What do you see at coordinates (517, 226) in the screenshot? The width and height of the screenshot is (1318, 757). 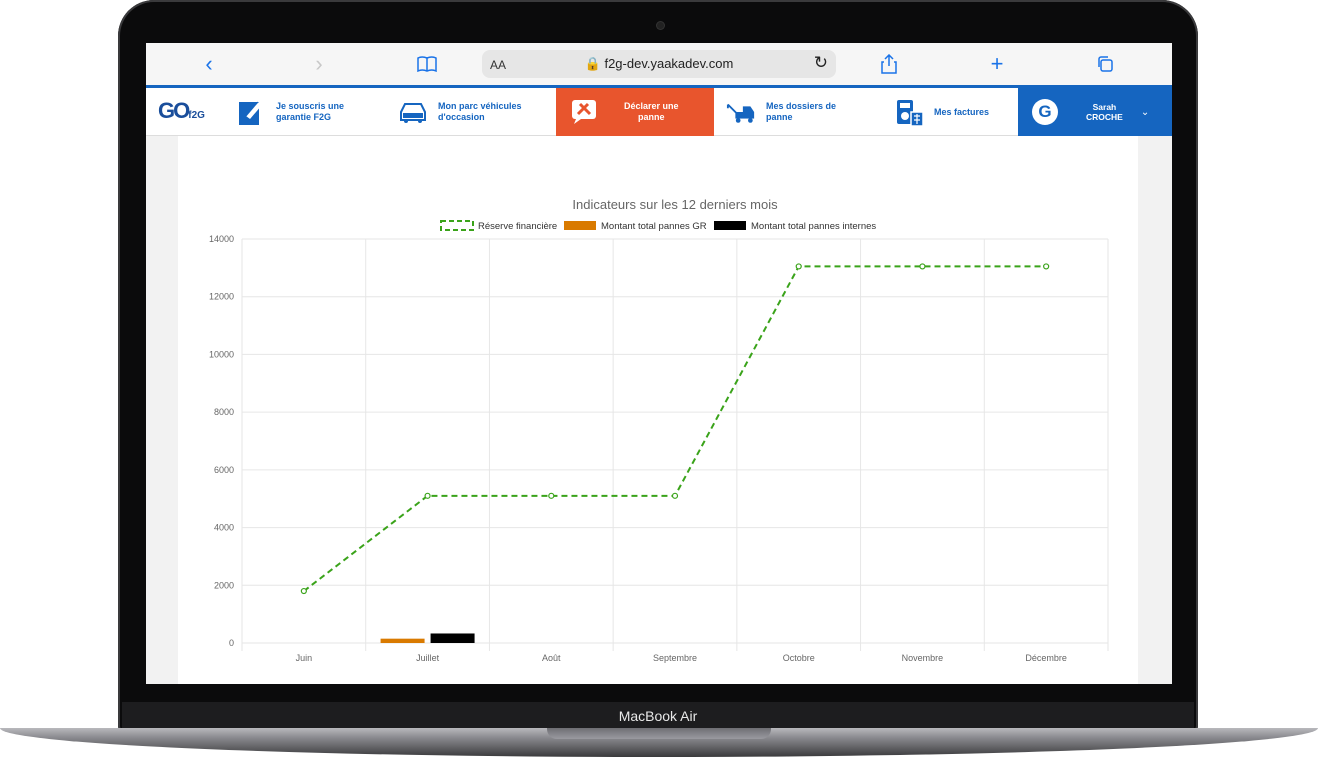 I see `legend-label-0: Réserve financière` at bounding box center [517, 226].